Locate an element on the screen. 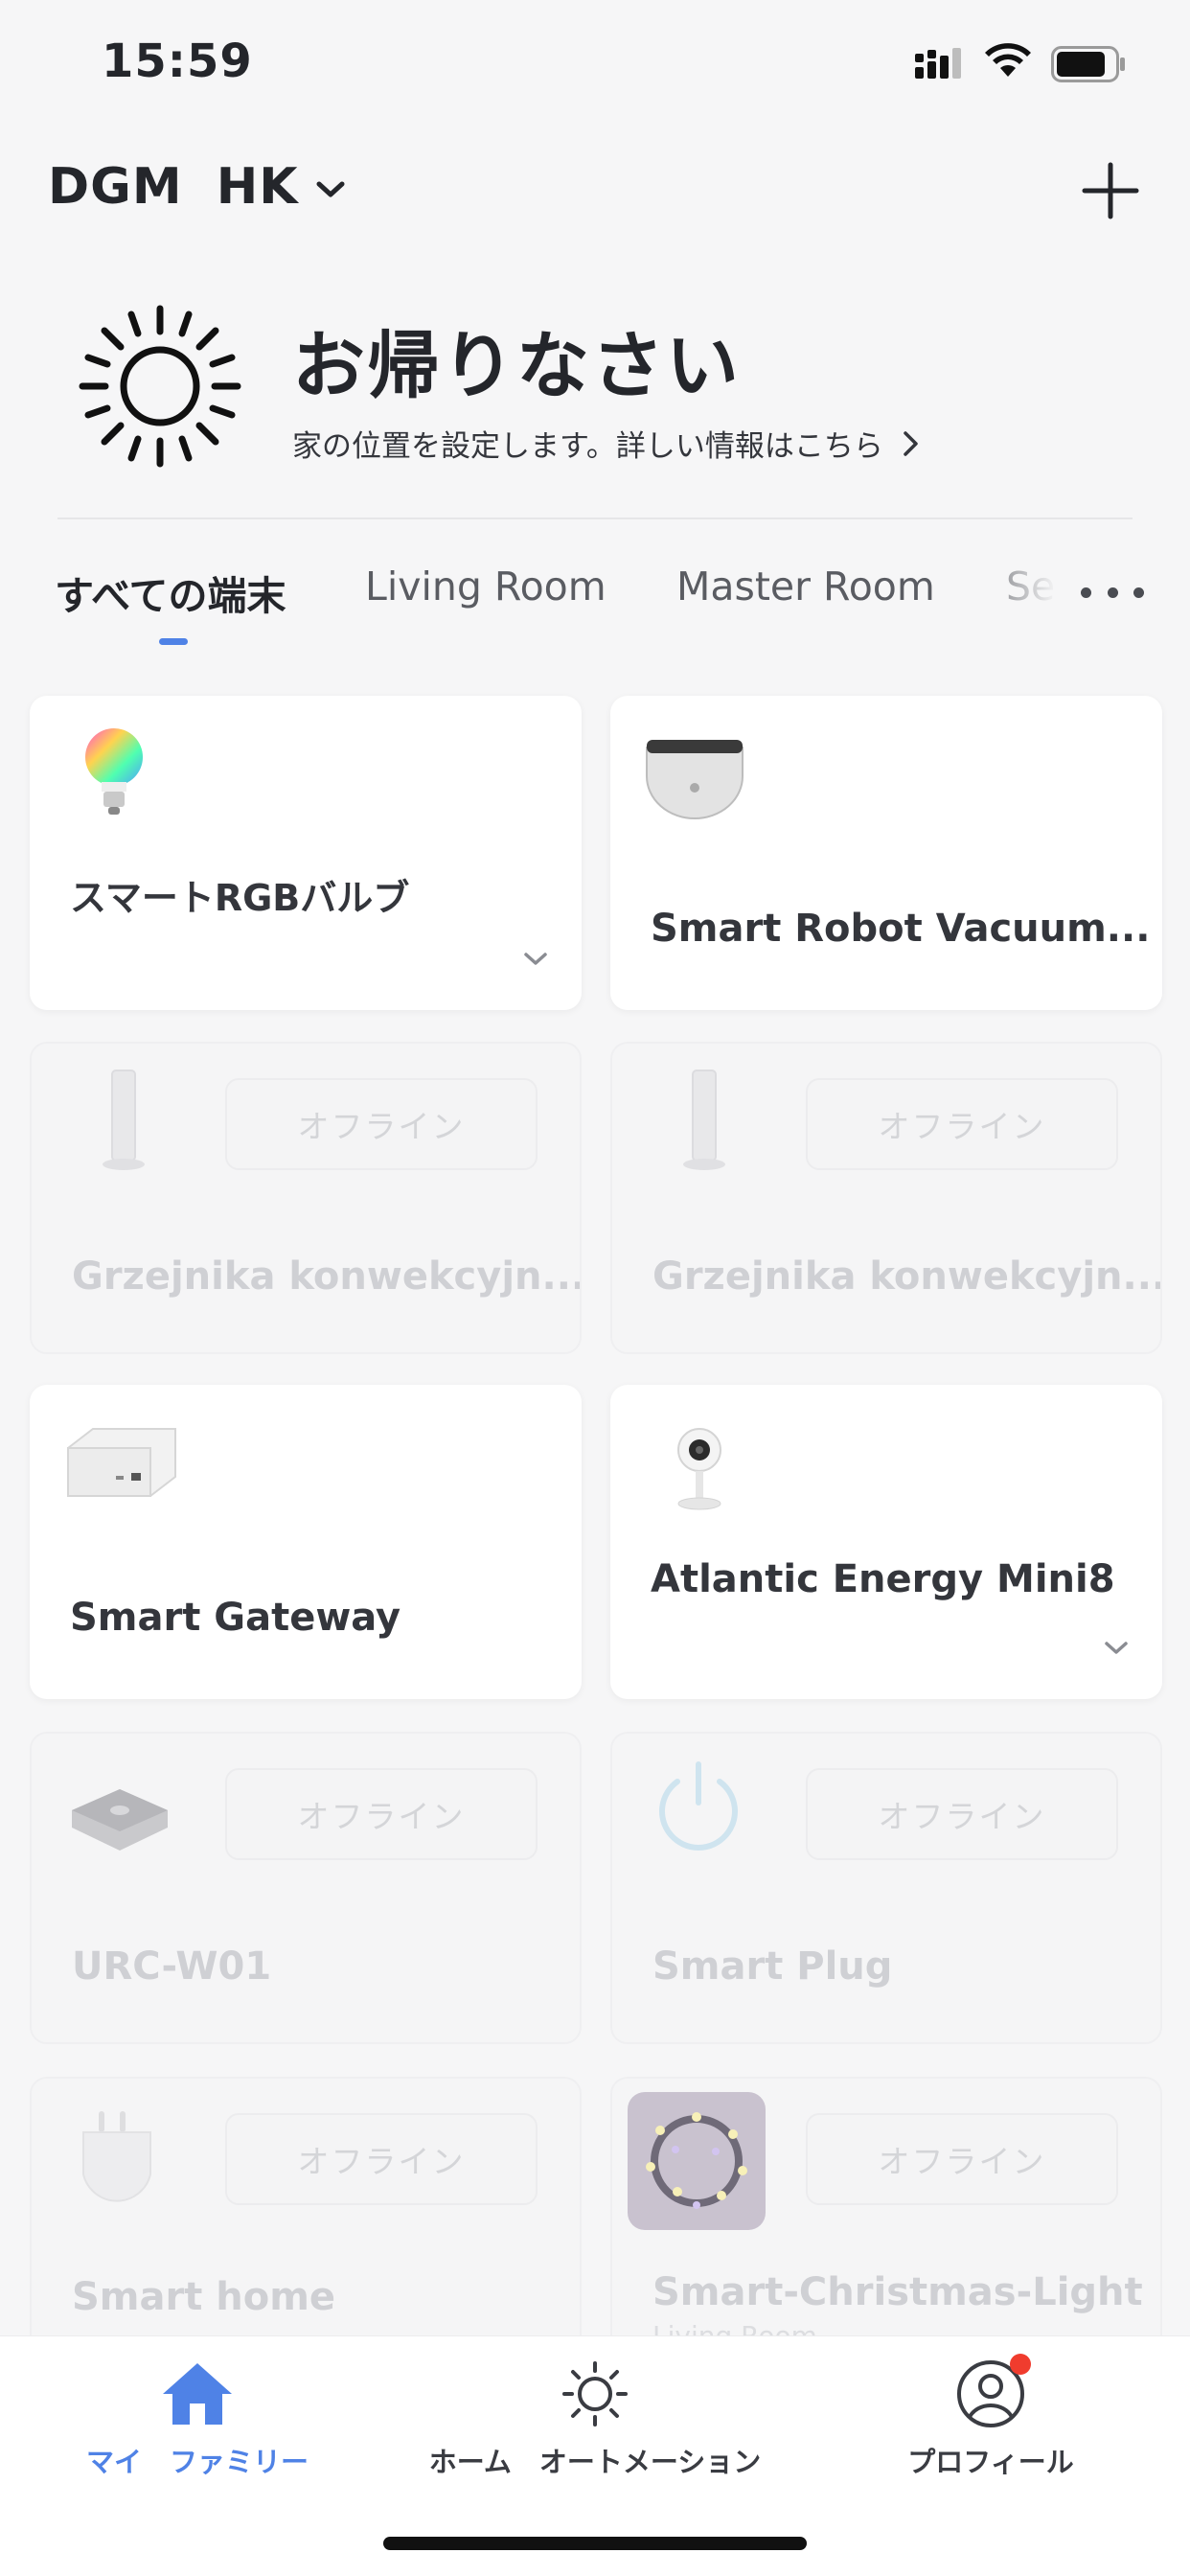 Image resolution: width=1190 pixels, height=2576 pixels. divider is located at coordinates (595, 518).